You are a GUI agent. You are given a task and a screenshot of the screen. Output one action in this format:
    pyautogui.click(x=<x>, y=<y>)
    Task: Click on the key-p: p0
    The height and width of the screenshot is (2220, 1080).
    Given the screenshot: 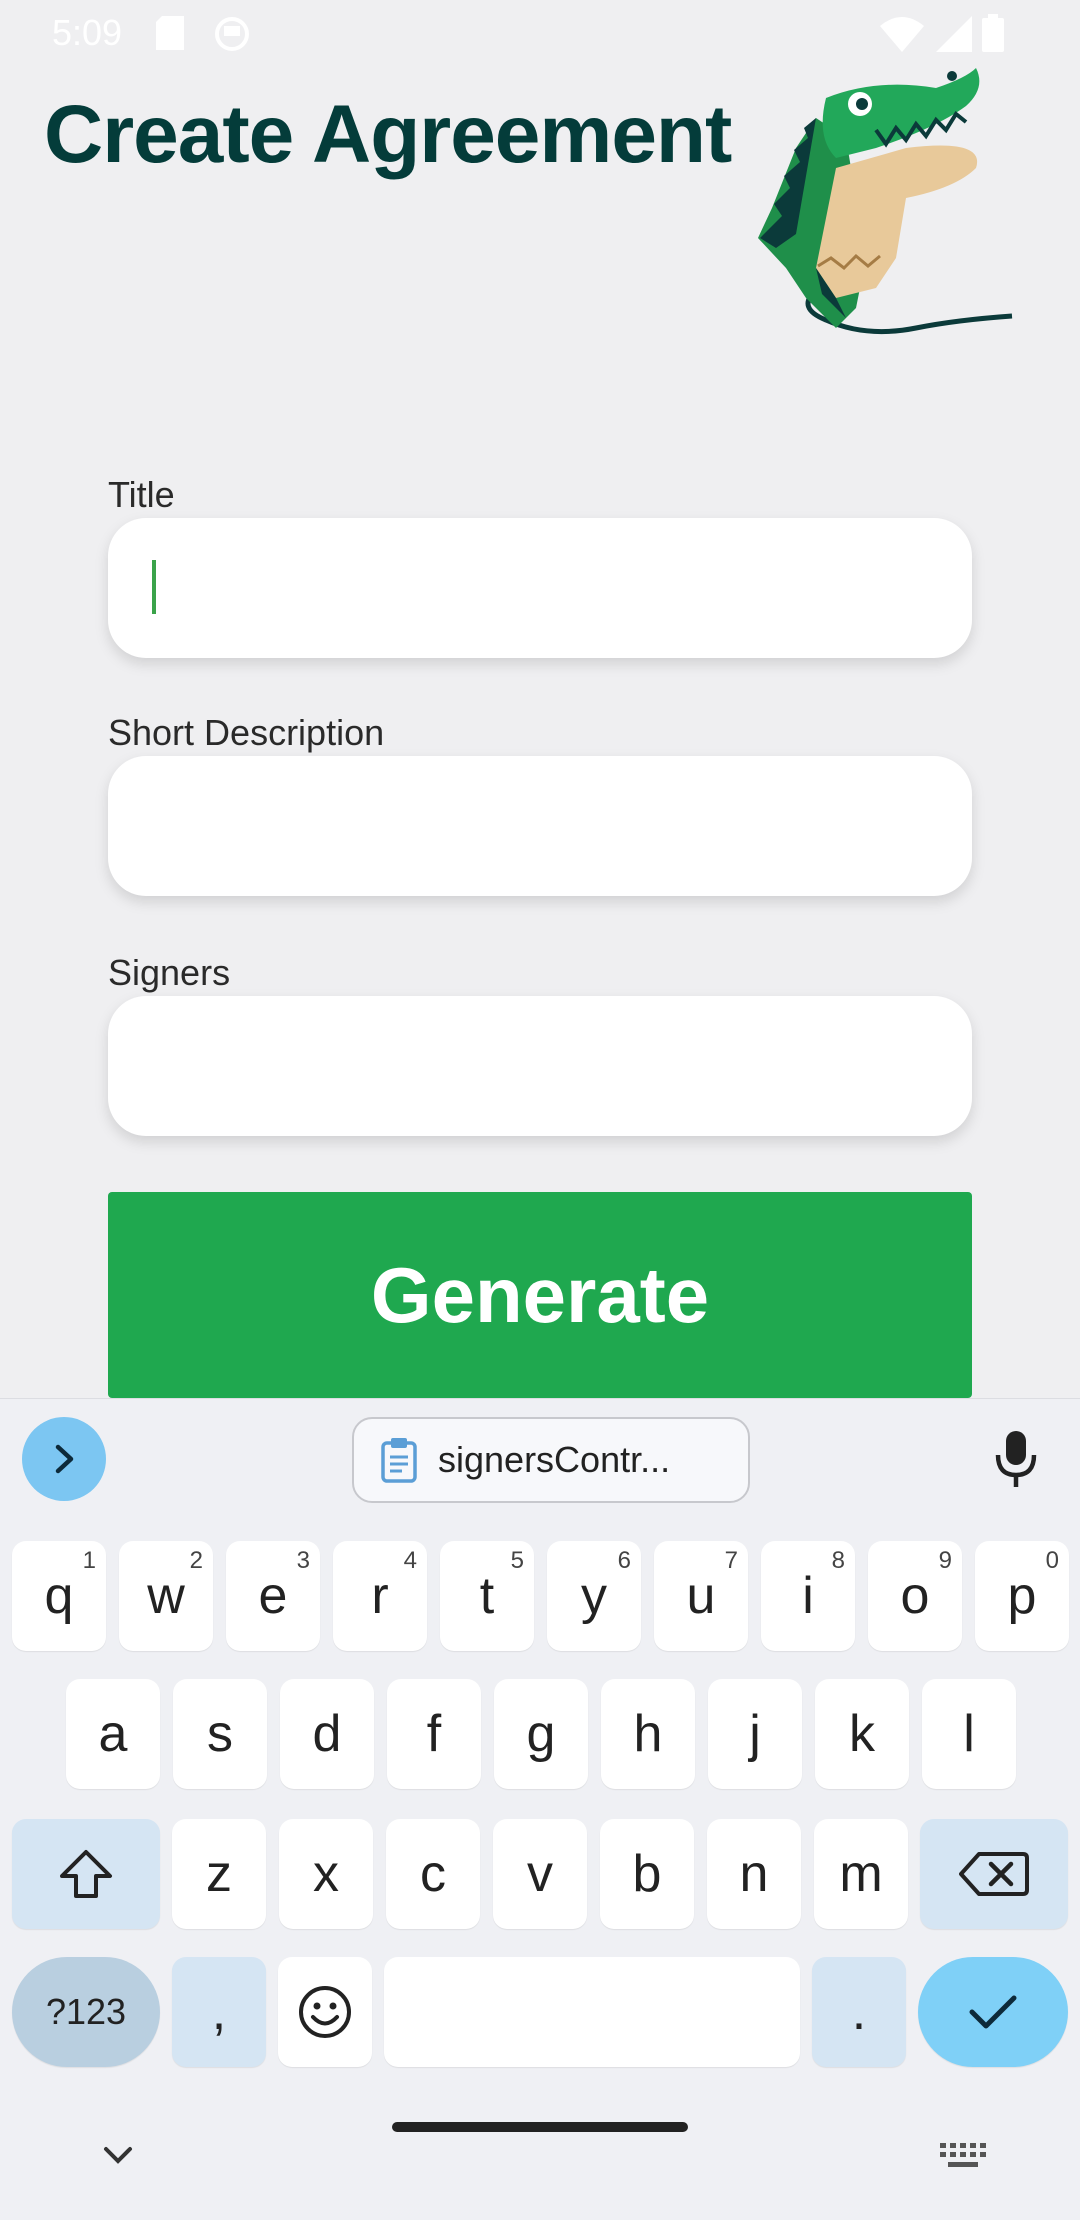 What is the action you would take?
    pyautogui.click(x=1022, y=1596)
    